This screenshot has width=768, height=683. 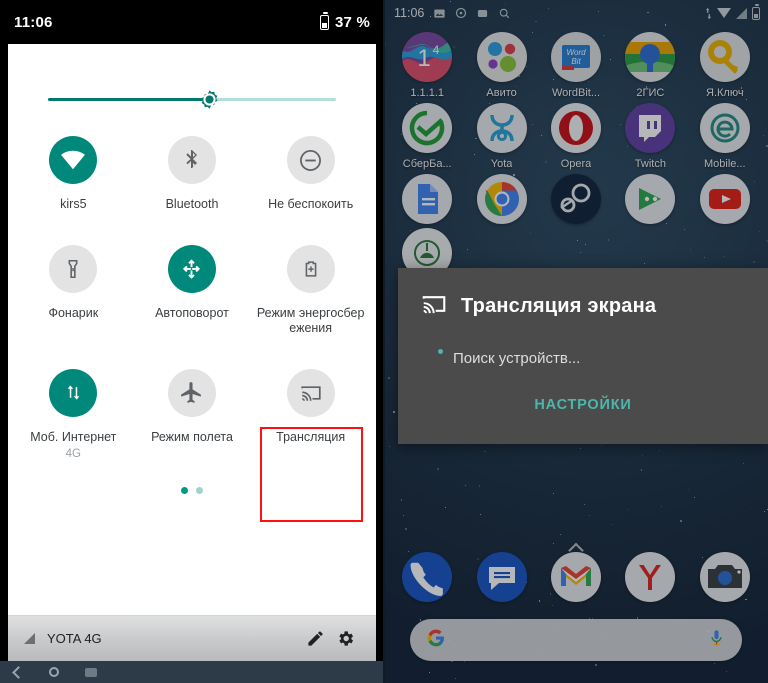 What do you see at coordinates (310, 160) in the screenshot?
I see `do-not-disturb-icon` at bounding box center [310, 160].